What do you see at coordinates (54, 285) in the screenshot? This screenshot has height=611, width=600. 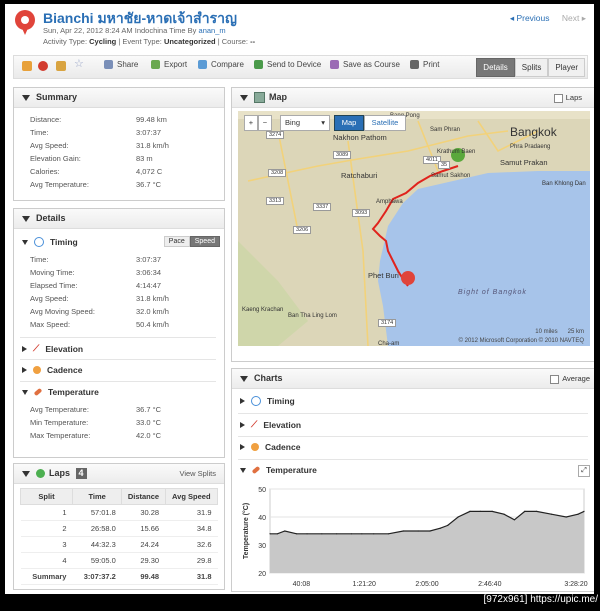 I see `stat-label: Elapsed Time:` at bounding box center [54, 285].